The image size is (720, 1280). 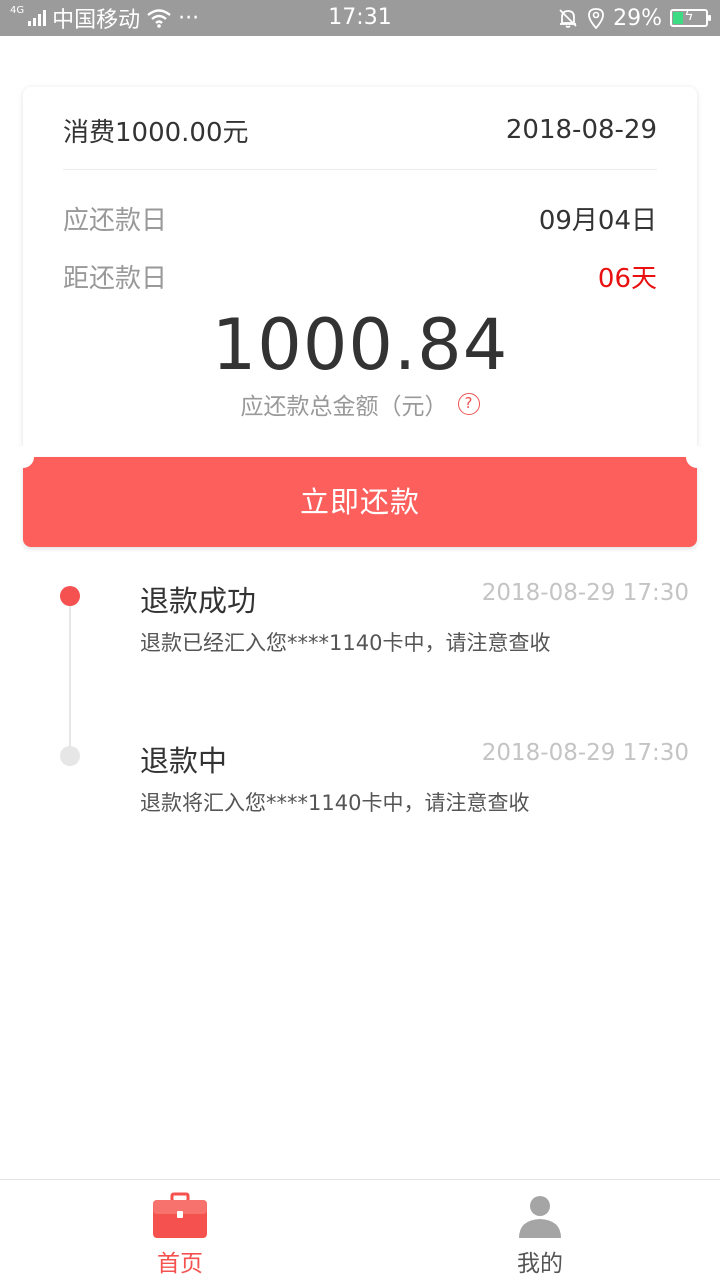 I want to click on repay-amount-caption: 应还款总金额（元） ?, so click(x=360, y=404).